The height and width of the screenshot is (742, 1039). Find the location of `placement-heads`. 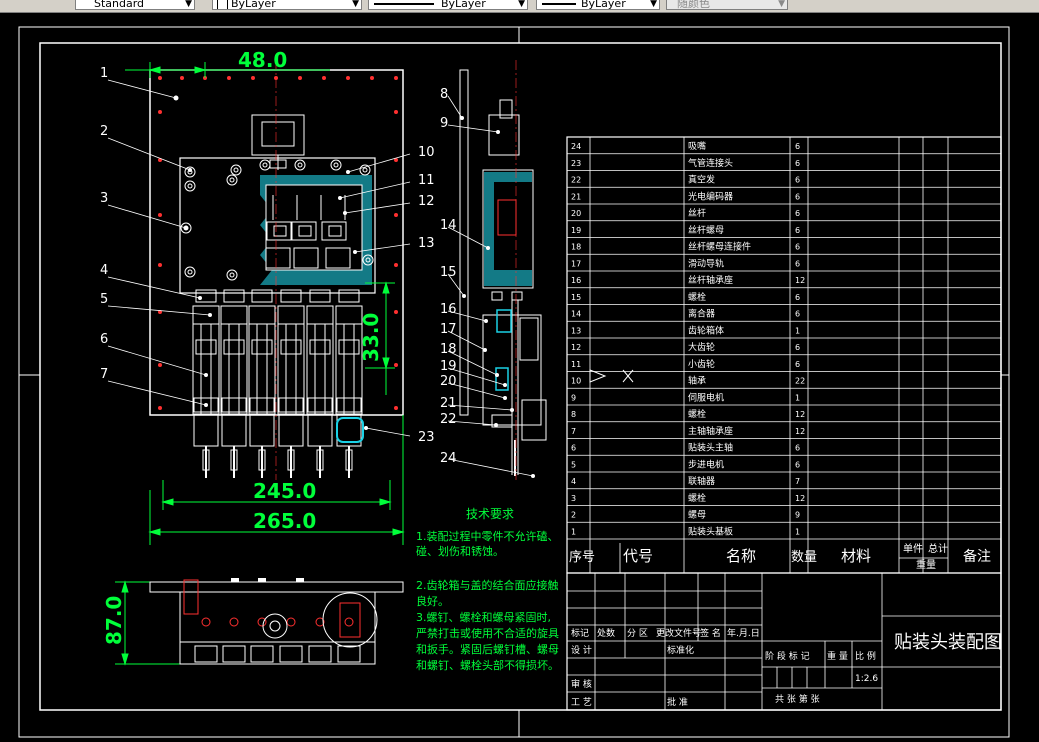

placement-heads is located at coordinates (277, 383).